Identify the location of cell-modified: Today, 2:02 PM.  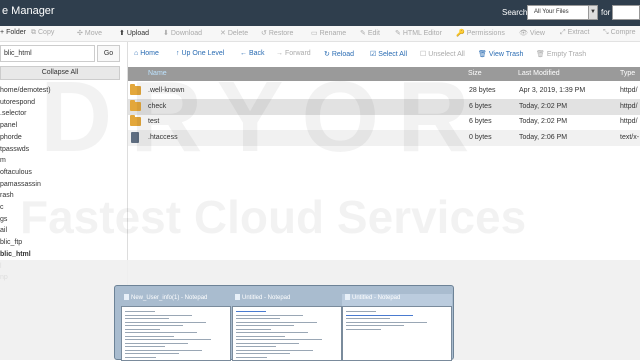
(543, 106).